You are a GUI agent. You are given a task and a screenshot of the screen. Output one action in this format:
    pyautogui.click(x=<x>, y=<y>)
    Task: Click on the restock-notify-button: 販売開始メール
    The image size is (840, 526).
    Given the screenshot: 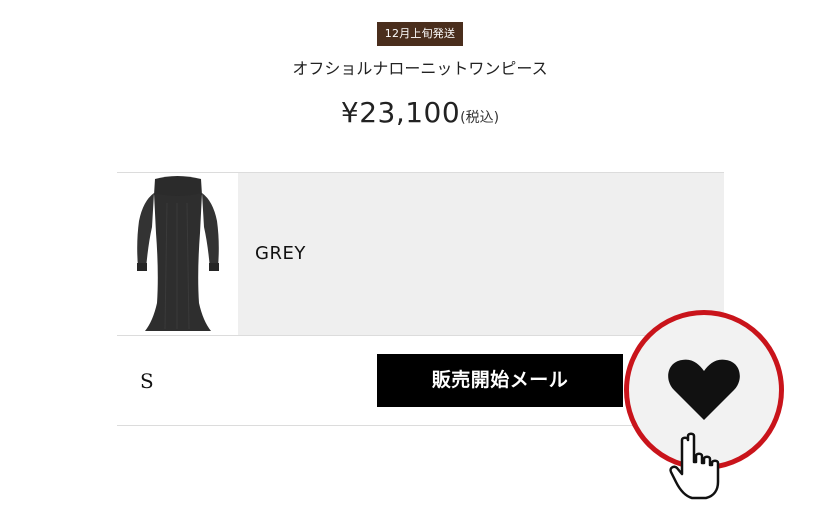 What is the action you would take?
    pyautogui.click(x=500, y=380)
    